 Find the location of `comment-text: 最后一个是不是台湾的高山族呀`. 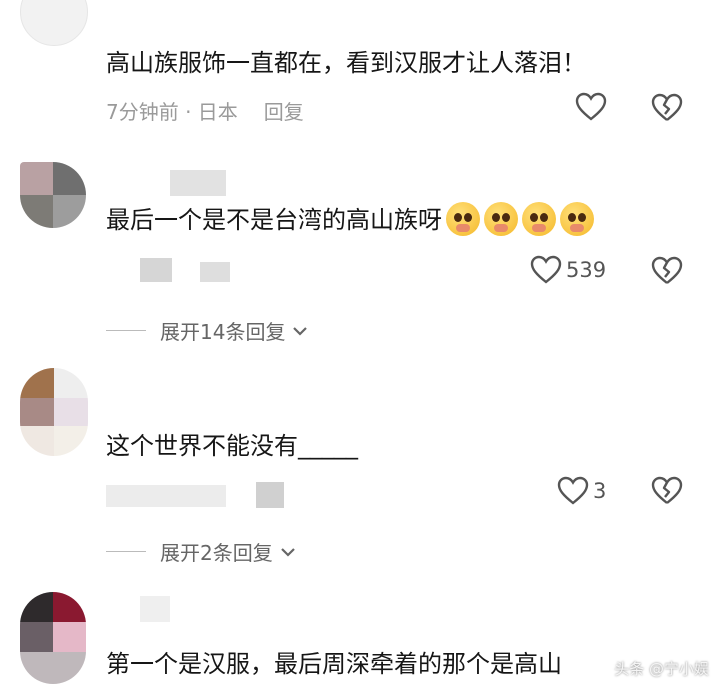

comment-text: 最后一个是不是台湾的高山族呀 is located at coordinates (350, 220).